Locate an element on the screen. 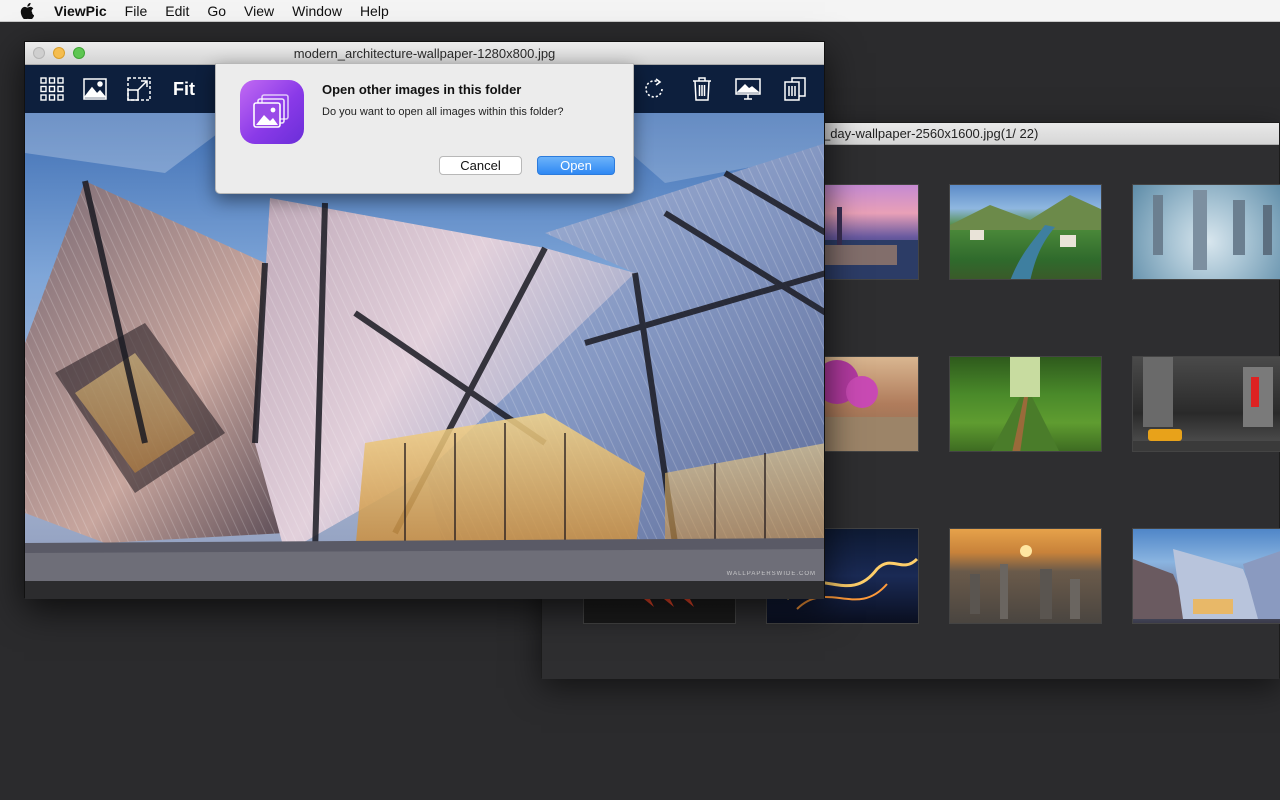 Image resolution: width=1280 pixels, height=800 pixels. thumbnail-skyscrapers-above-clouds is located at coordinates (1206, 232).